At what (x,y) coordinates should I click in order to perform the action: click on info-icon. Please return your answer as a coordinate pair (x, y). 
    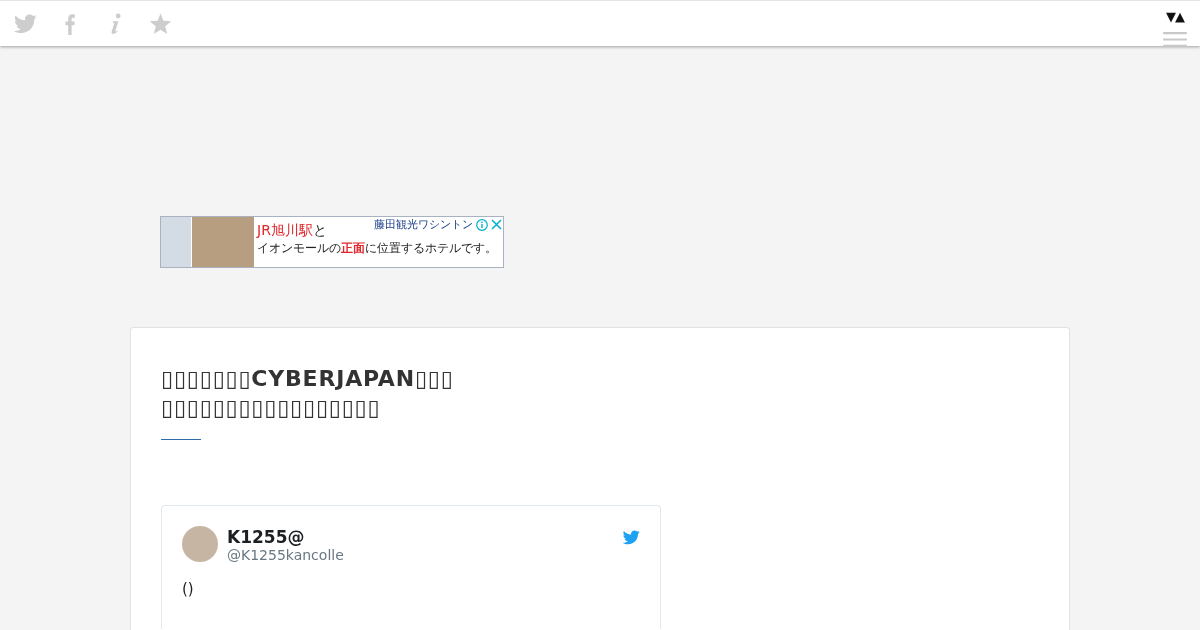
    Looking at the image, I should click on (482, 224).